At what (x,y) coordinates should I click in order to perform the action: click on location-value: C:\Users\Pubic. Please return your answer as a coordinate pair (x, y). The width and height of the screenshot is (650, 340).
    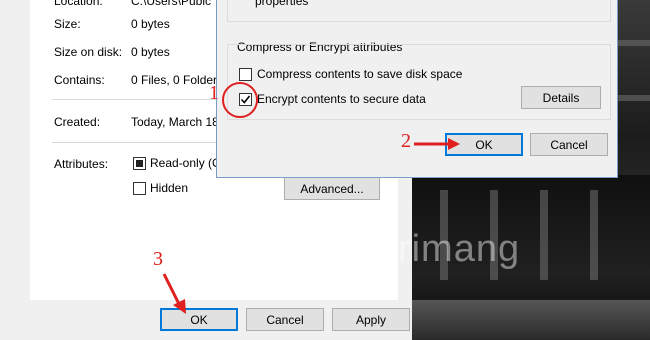
    Looking at the image, I should click on (171, 4).